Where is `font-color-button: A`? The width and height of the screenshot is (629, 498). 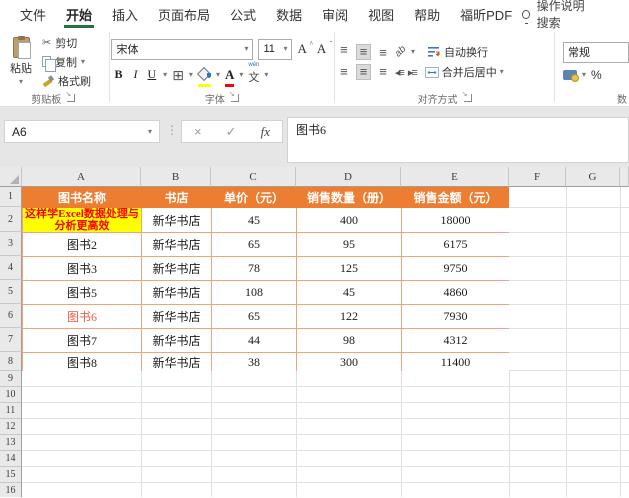
font-color-button: A is located at coordinates (229, 76).